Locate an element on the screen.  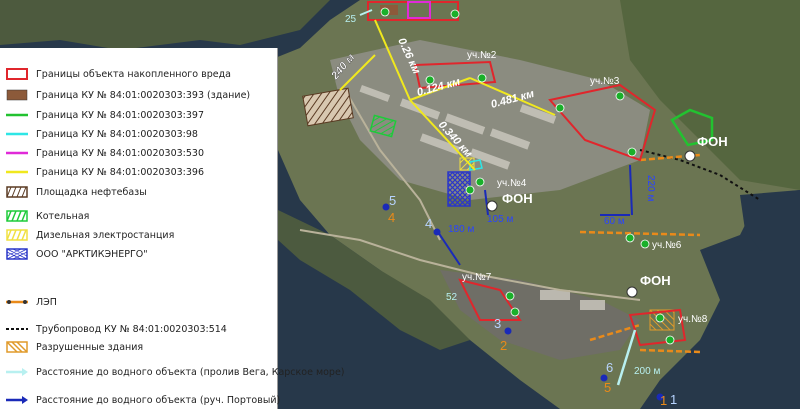
legend-item: Граница КУ № 84:01:0020303:396 is located at coordinates (102, 172).